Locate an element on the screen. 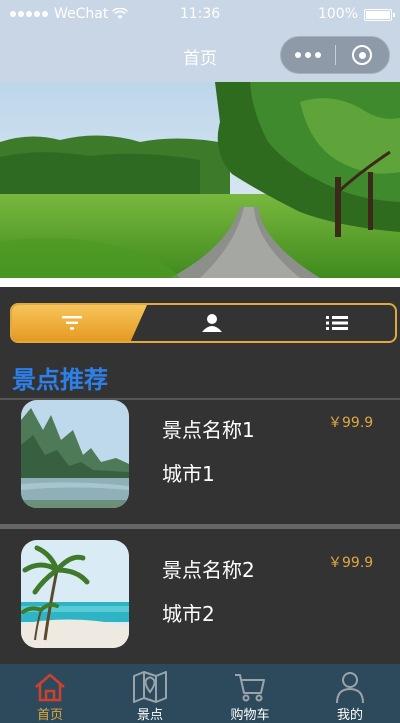 The image size is (400, 723). close-button is located at coordinates (362, 55).